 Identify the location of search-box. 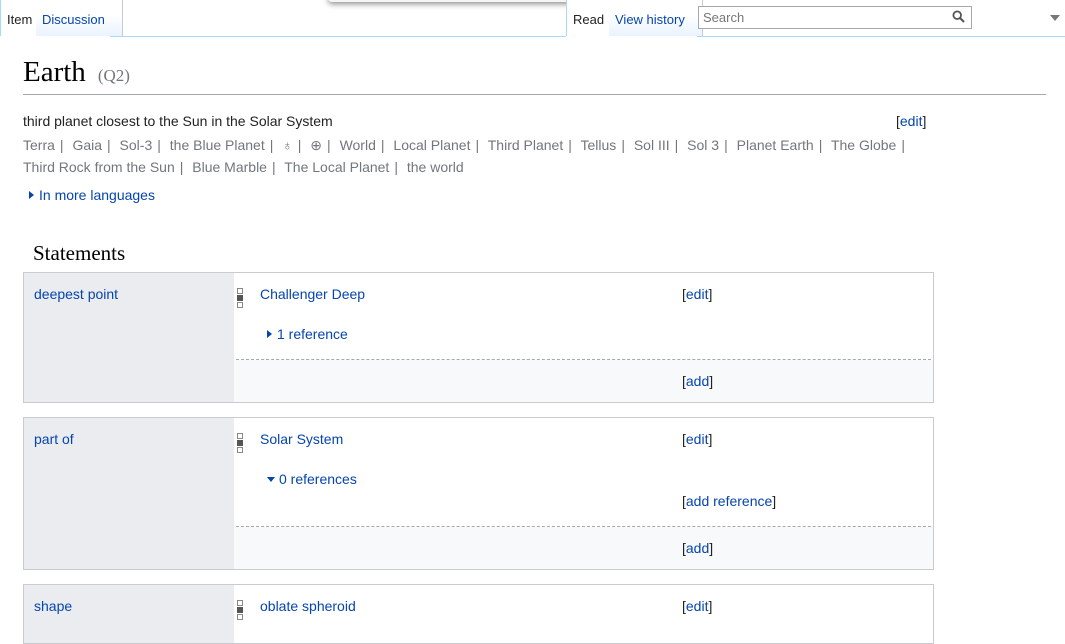
(835, 17).